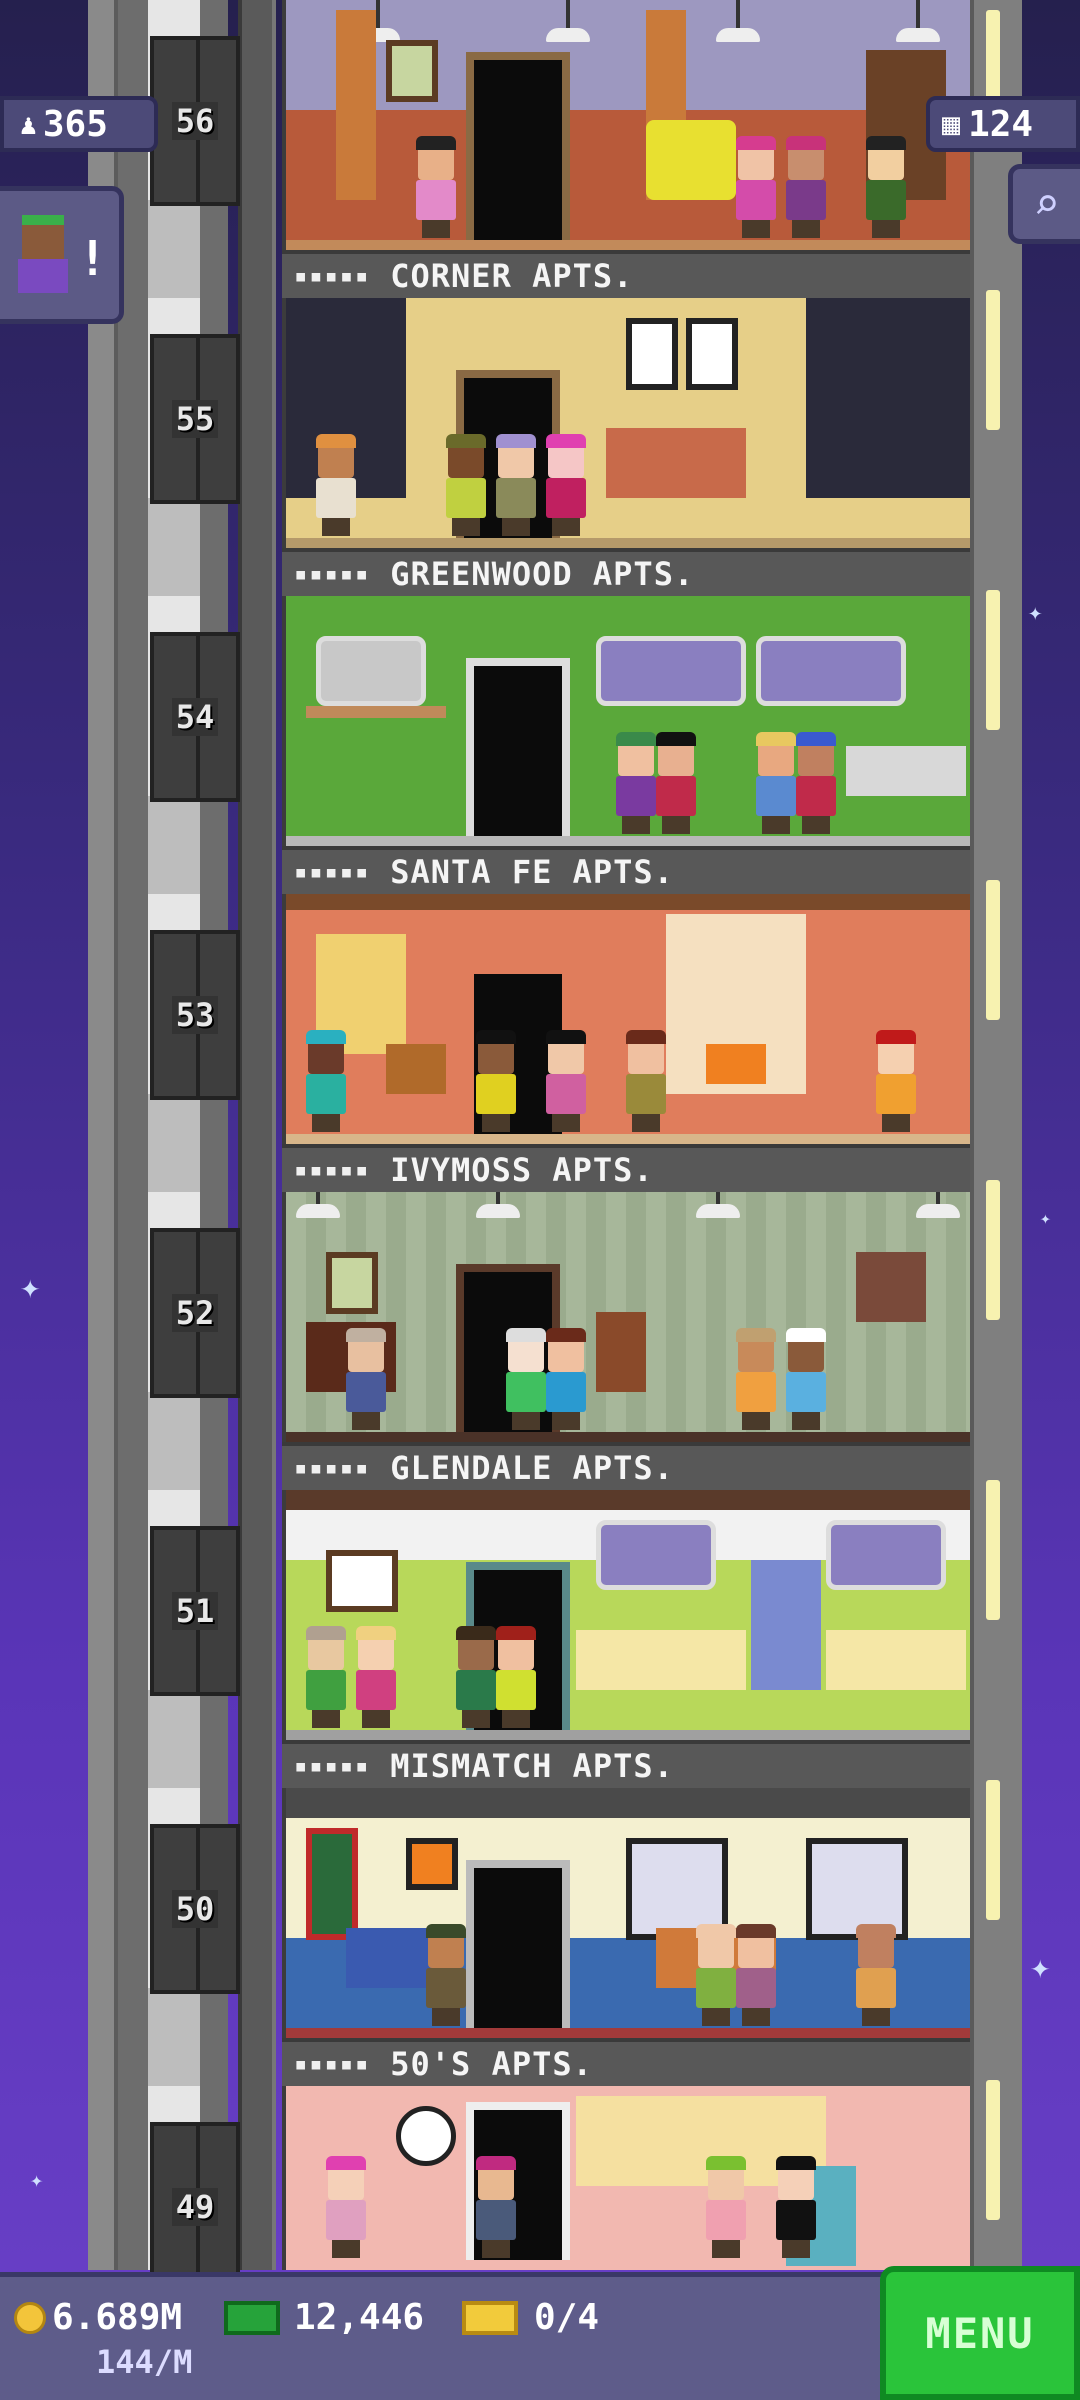 The image size is (1080, 2400). What do you see at coordinates (195, 1015) in the screenshot?
I see `elevator-stop-53: 53` at bounding box center [195, 1015].